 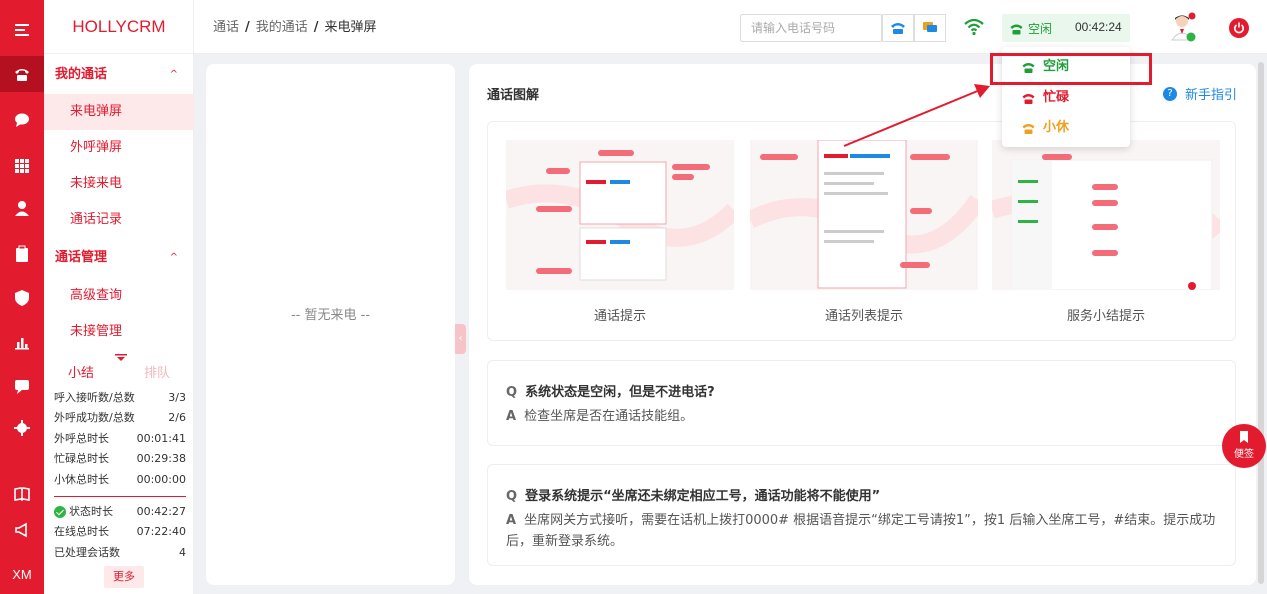 What do you see at coordinates (916, 115) in the screenshot?
I see `annotation-arrow-icon` at bounding box center [916, 115].